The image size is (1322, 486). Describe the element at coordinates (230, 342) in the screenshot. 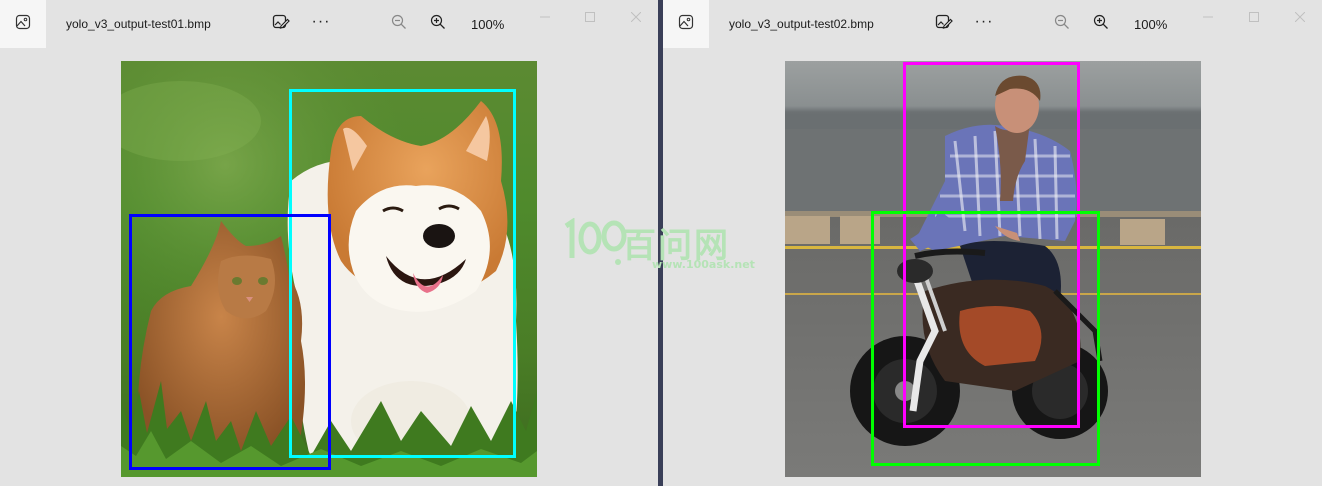

I see `detection-box-cat` at that location.